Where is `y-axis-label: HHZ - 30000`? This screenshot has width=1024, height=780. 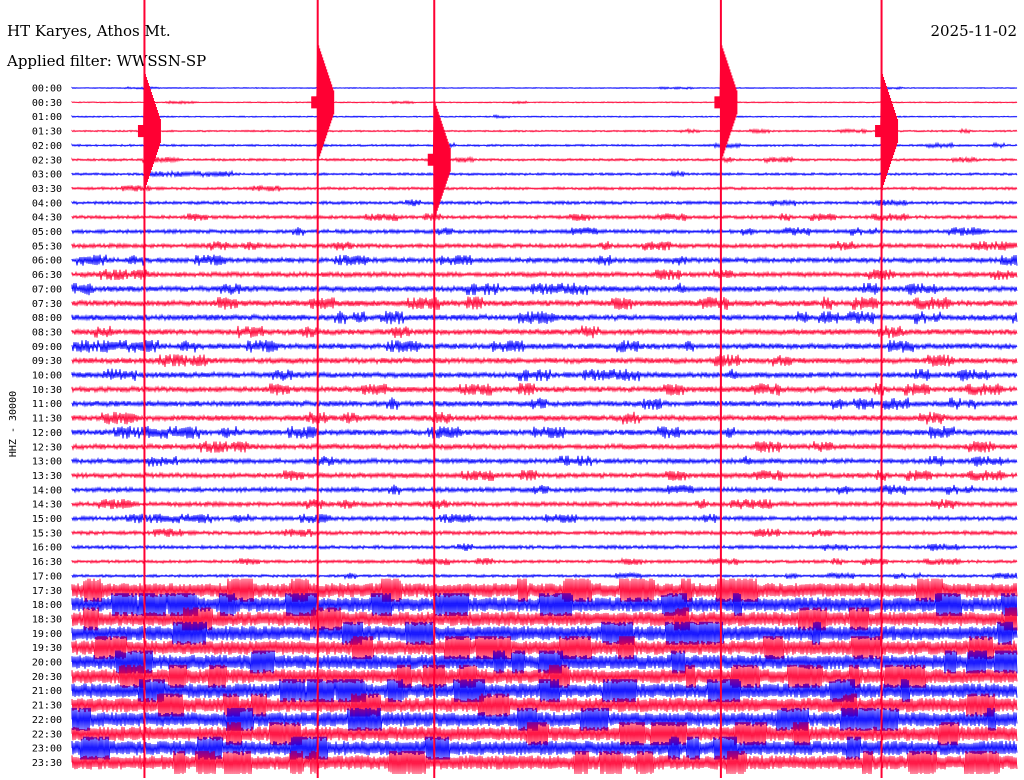
y-axis-label: HHZ - 30000 is located at coordinates (13, 424).